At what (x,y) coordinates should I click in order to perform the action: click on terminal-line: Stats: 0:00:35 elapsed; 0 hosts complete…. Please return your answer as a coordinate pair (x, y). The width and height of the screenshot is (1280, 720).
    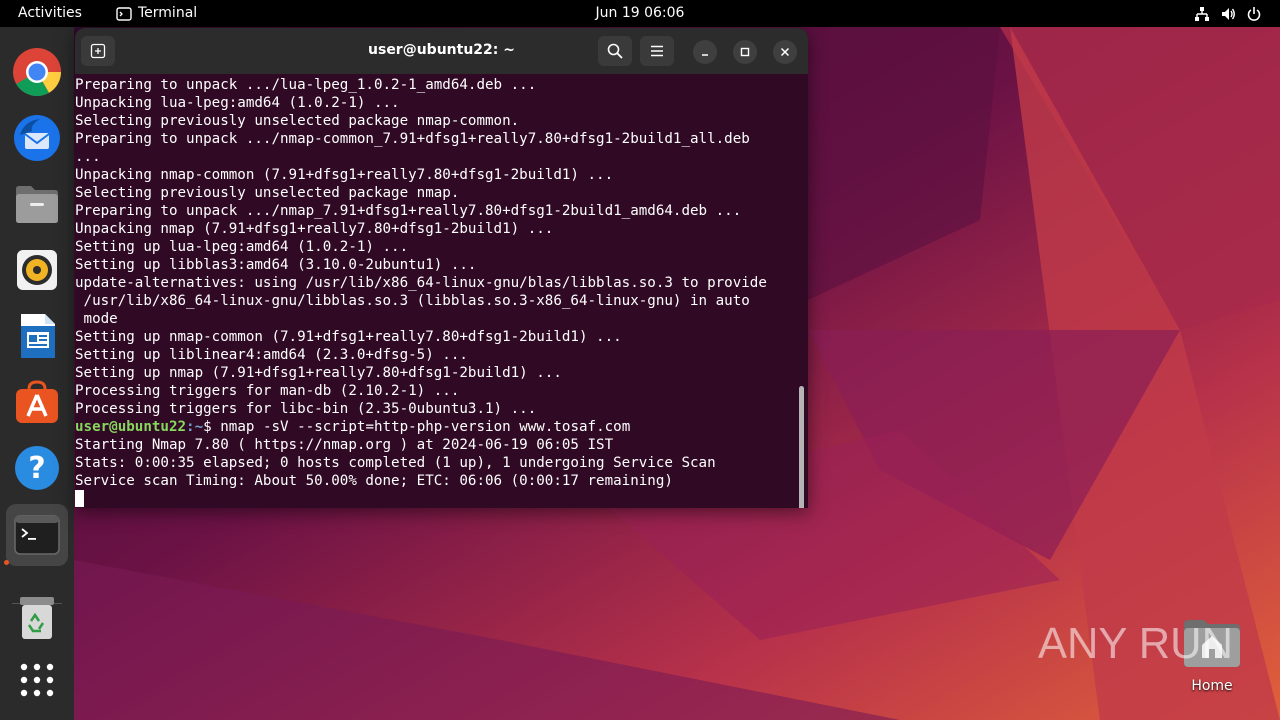
    Looking at the image, I should click on (395, 463).